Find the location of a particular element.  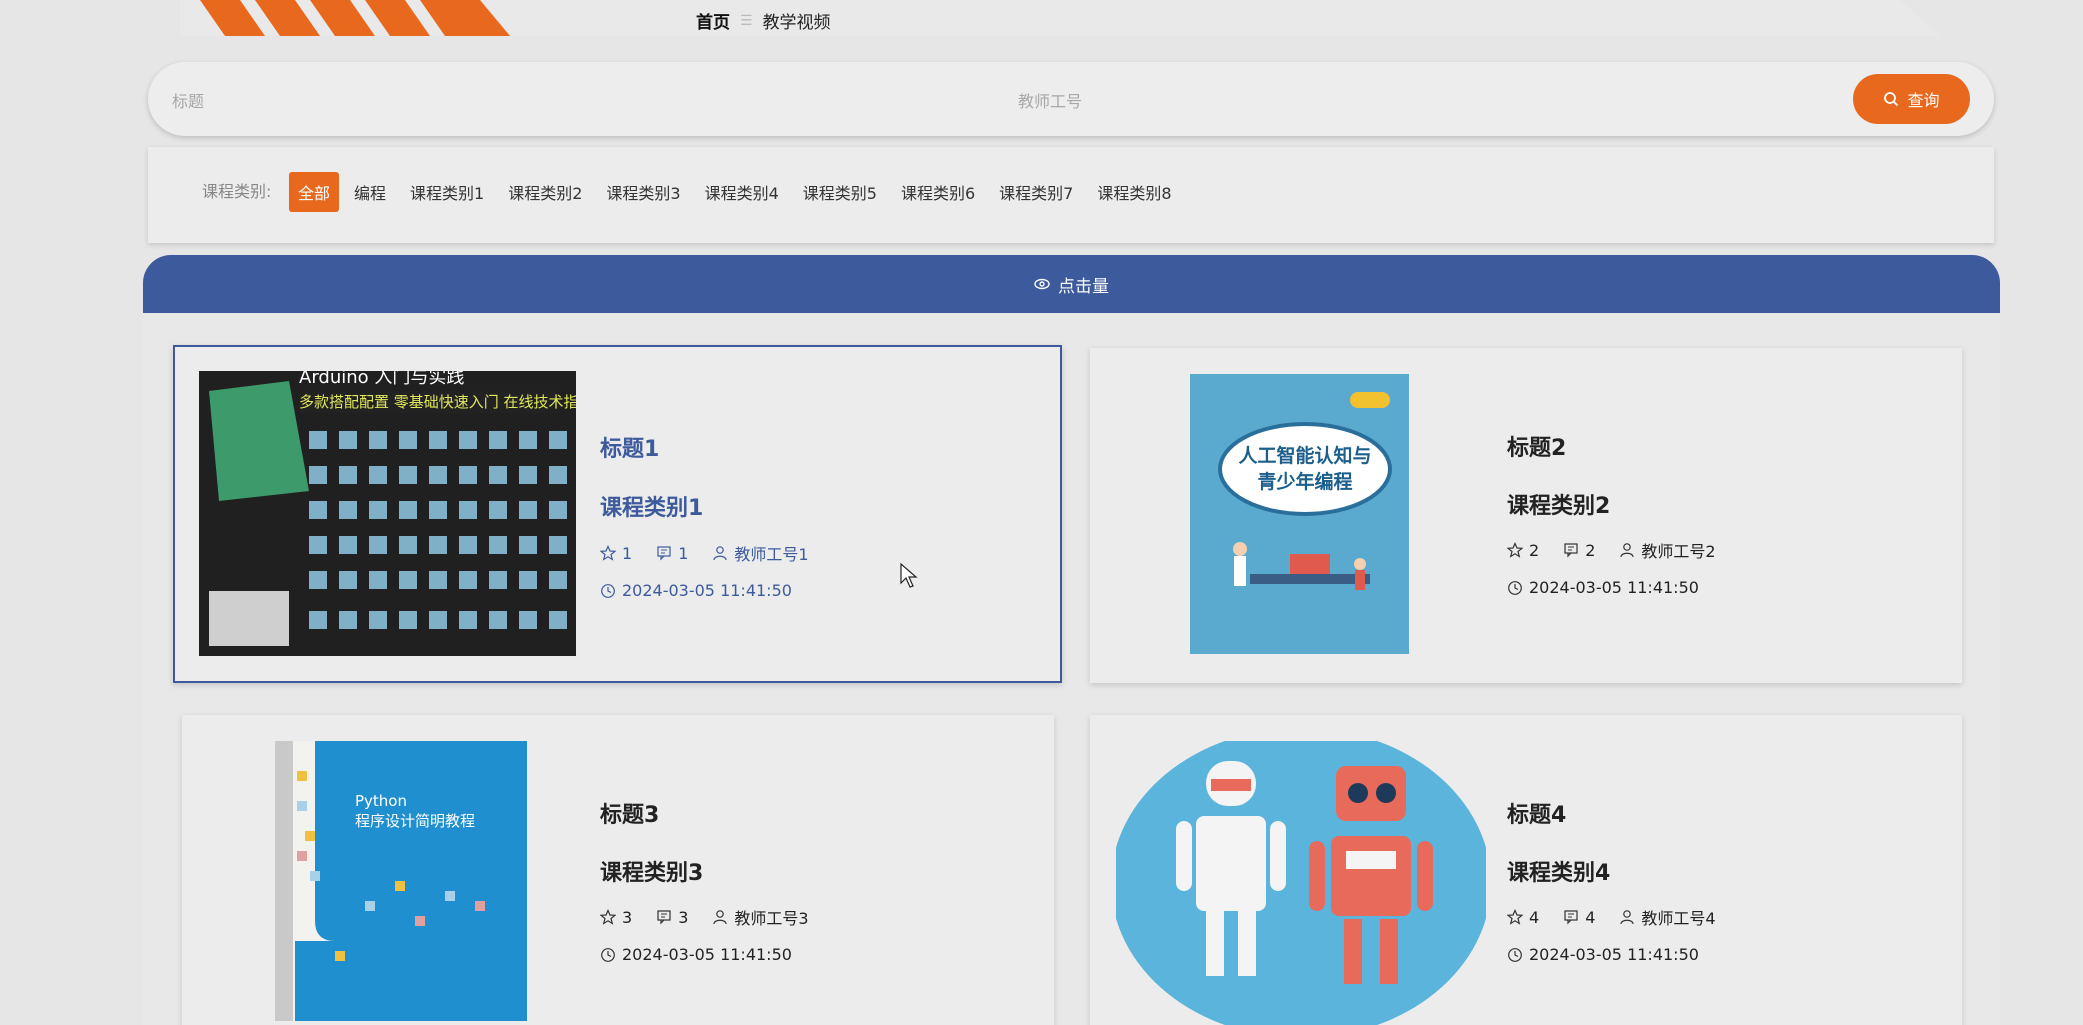

category-chip-5: 课程类别5 is located at coordinates (840, 192).